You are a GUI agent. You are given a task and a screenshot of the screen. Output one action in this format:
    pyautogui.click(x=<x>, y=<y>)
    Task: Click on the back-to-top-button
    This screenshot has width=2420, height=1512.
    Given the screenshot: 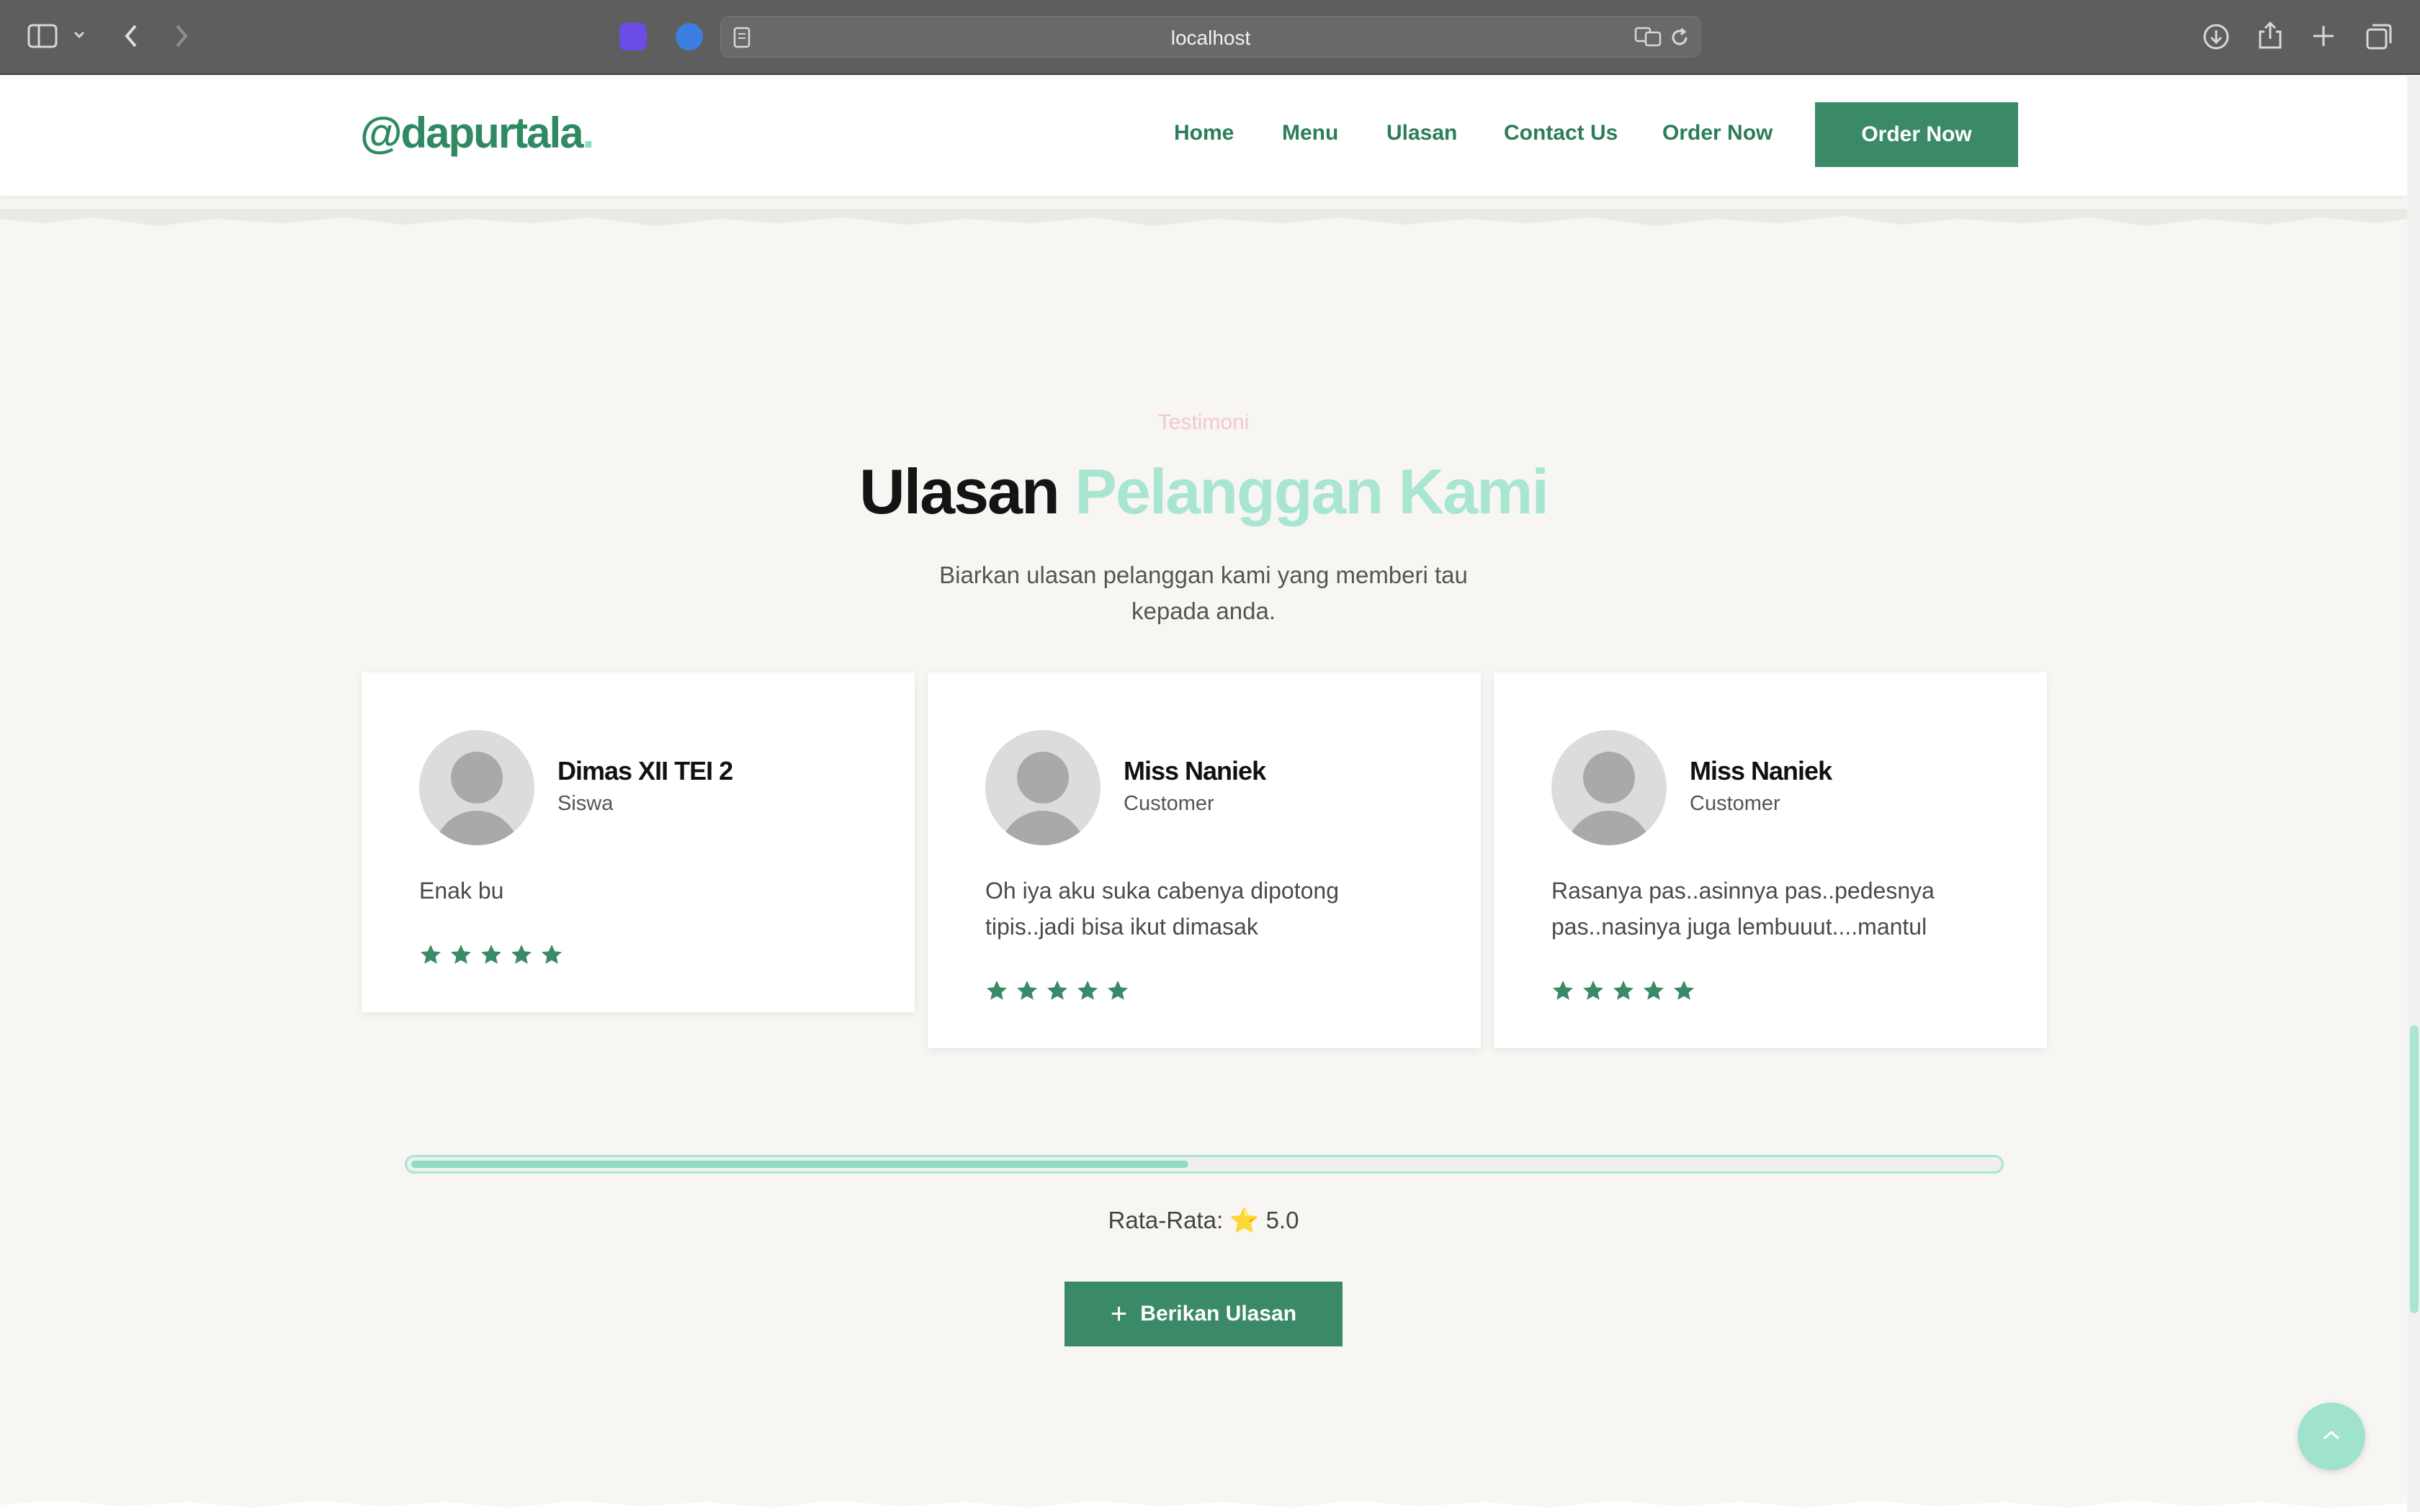 What is the action you would take?
    pyautogui.click(x=2331, y=1436)
    